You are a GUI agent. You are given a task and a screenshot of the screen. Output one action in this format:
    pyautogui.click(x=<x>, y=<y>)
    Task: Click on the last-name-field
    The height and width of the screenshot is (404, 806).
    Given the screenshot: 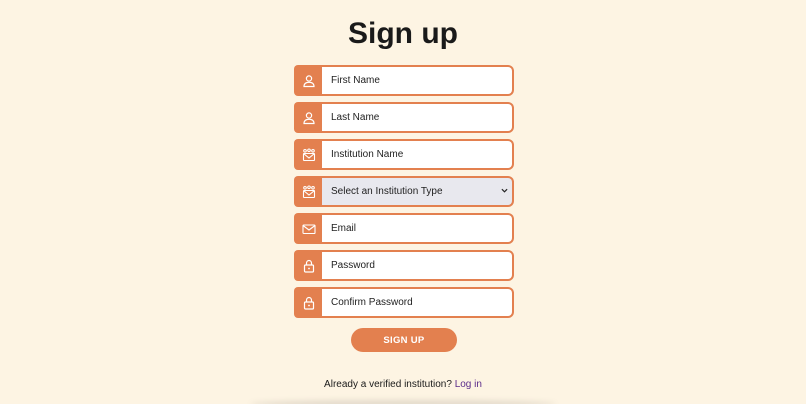 What is the action you would take?
    pyautogui.click(x=404, y=117)
    